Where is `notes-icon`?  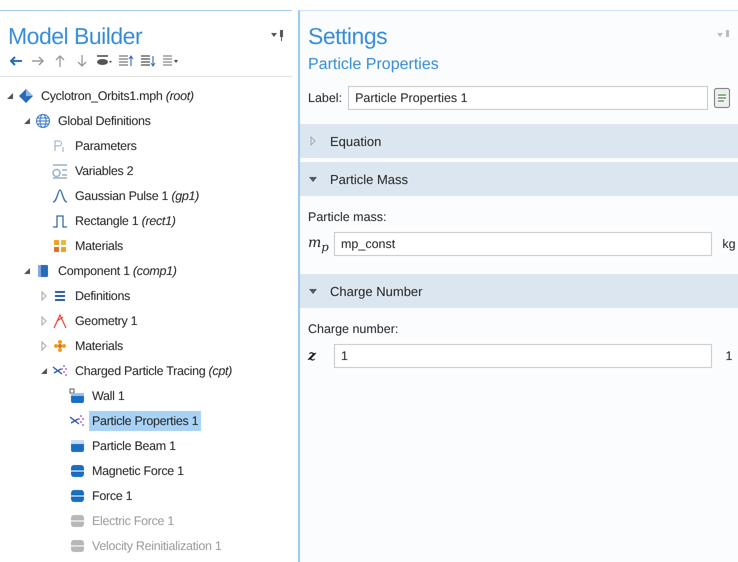
notes-icon is located at coordinates (722, 98).